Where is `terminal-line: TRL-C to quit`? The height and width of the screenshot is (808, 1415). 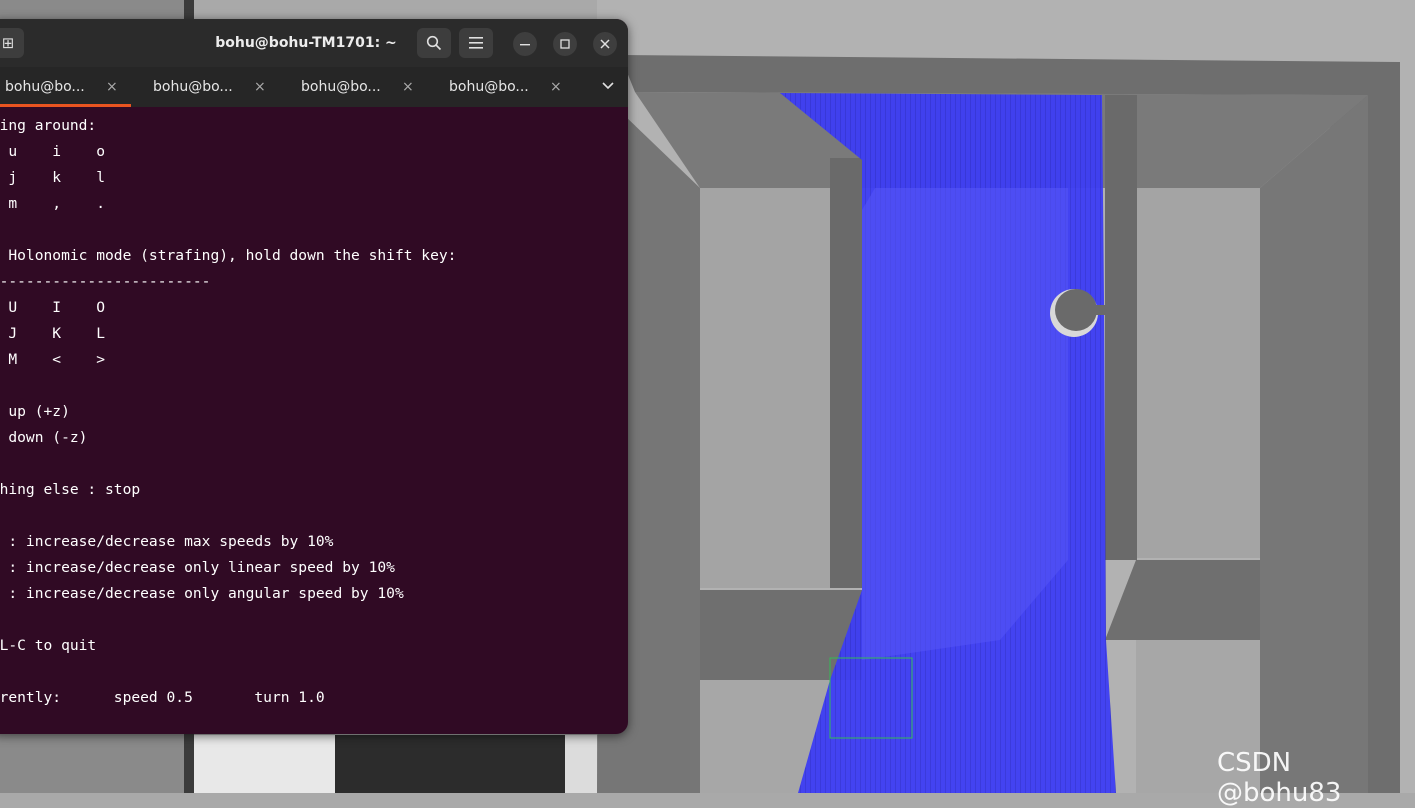 terminal-line: TRL-C to quit is located at coordinates (48, 645).